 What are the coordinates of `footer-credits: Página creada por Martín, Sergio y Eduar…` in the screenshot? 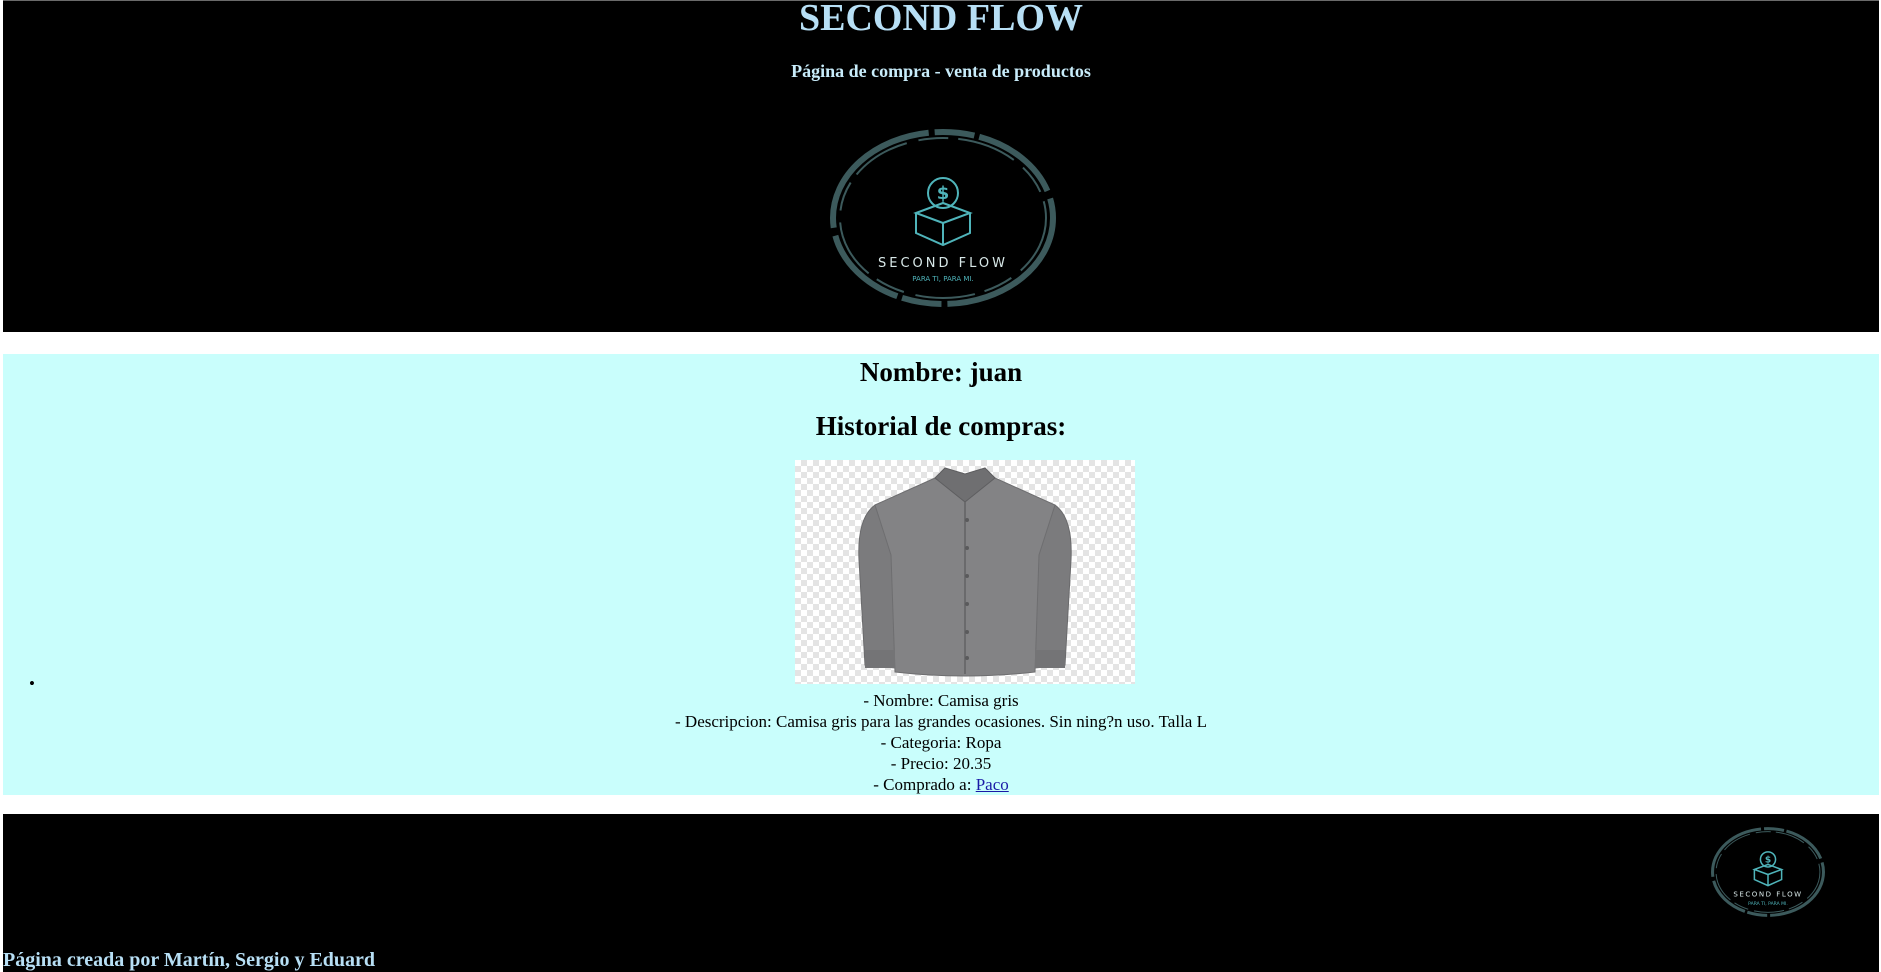 It's located at (189, 960).